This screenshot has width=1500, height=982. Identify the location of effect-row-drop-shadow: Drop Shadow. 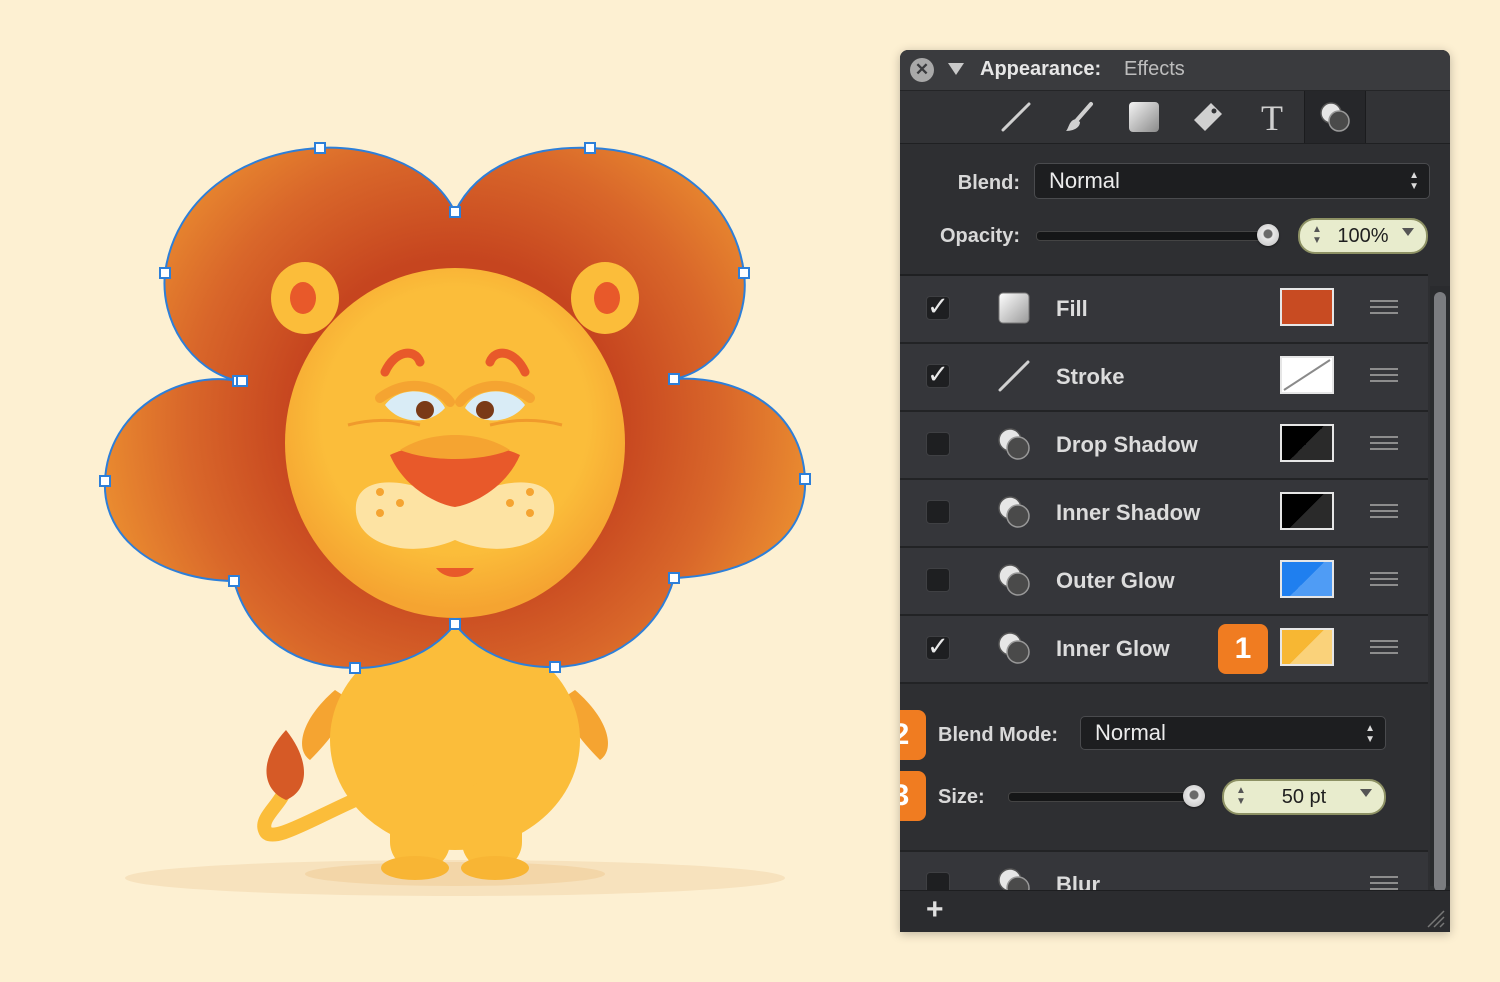
(1164, 446).